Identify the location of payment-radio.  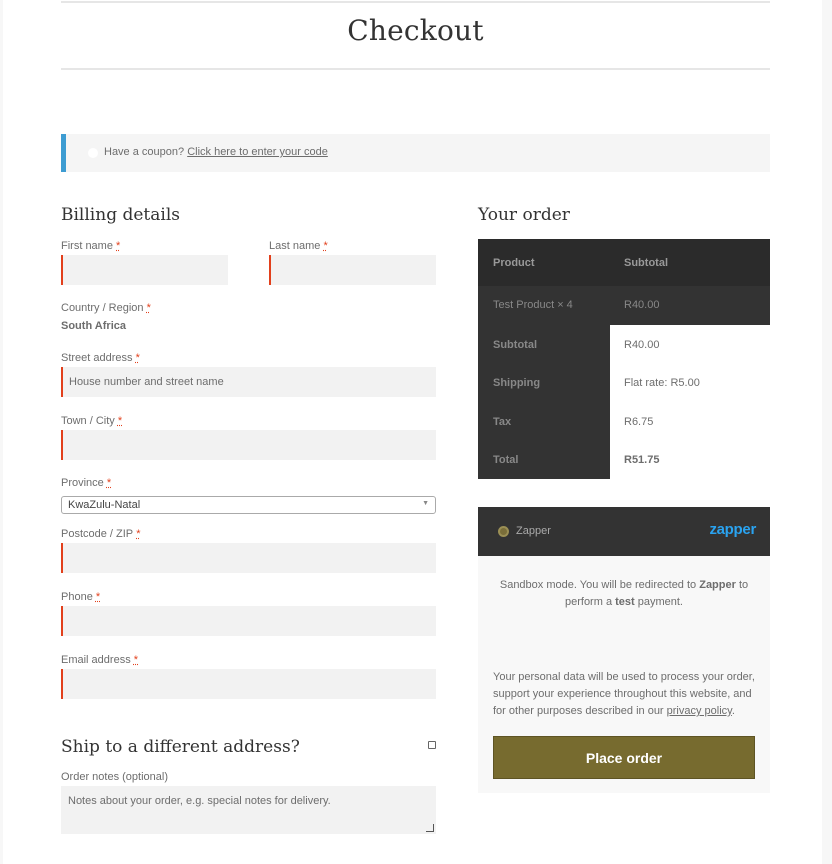
(503, 531).